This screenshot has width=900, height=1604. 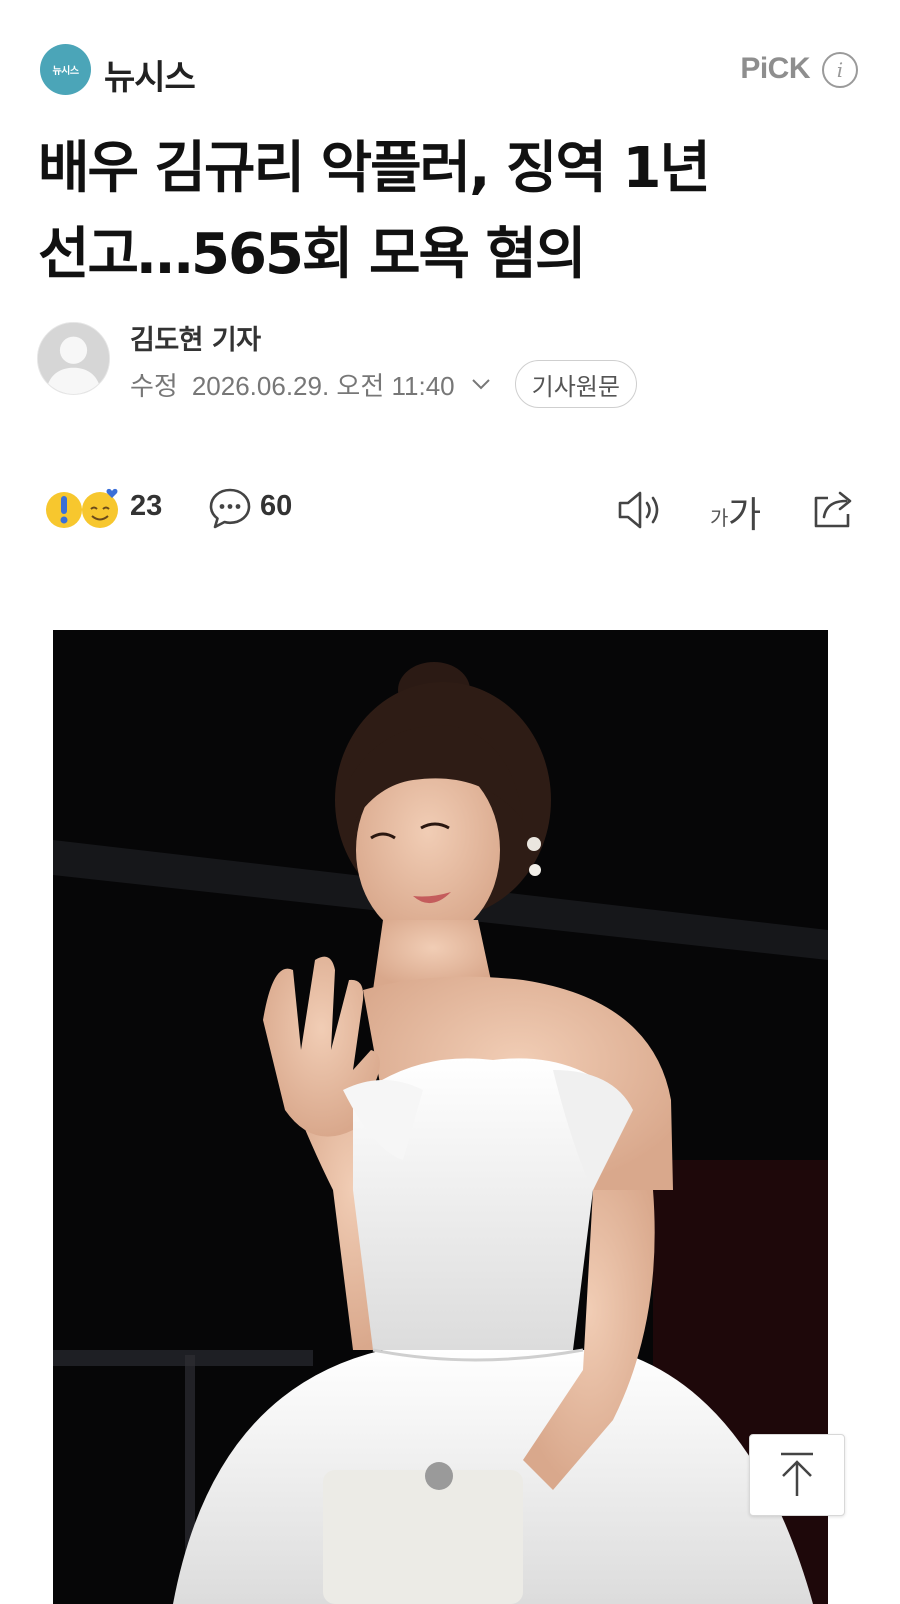 I want to click on font-size-icon: 가 가, so click(x=734, y=510).